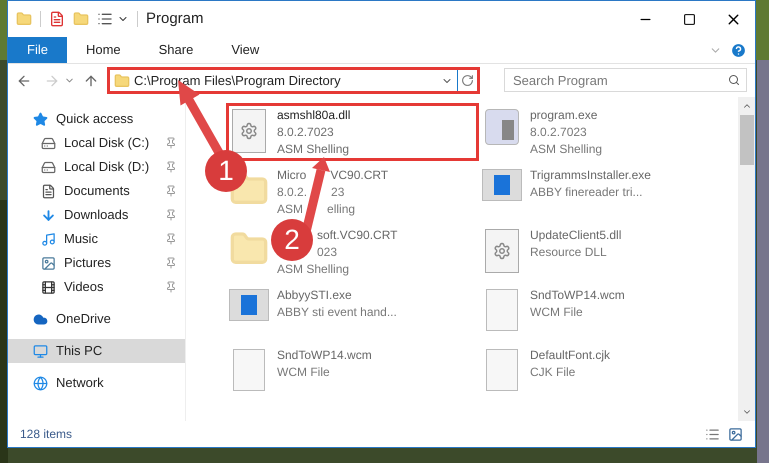 The width and height of the screenshot is (769, 463). Describe the element at coordinates (746, 259) in the screenshot. I see `scrollbar` at that location.